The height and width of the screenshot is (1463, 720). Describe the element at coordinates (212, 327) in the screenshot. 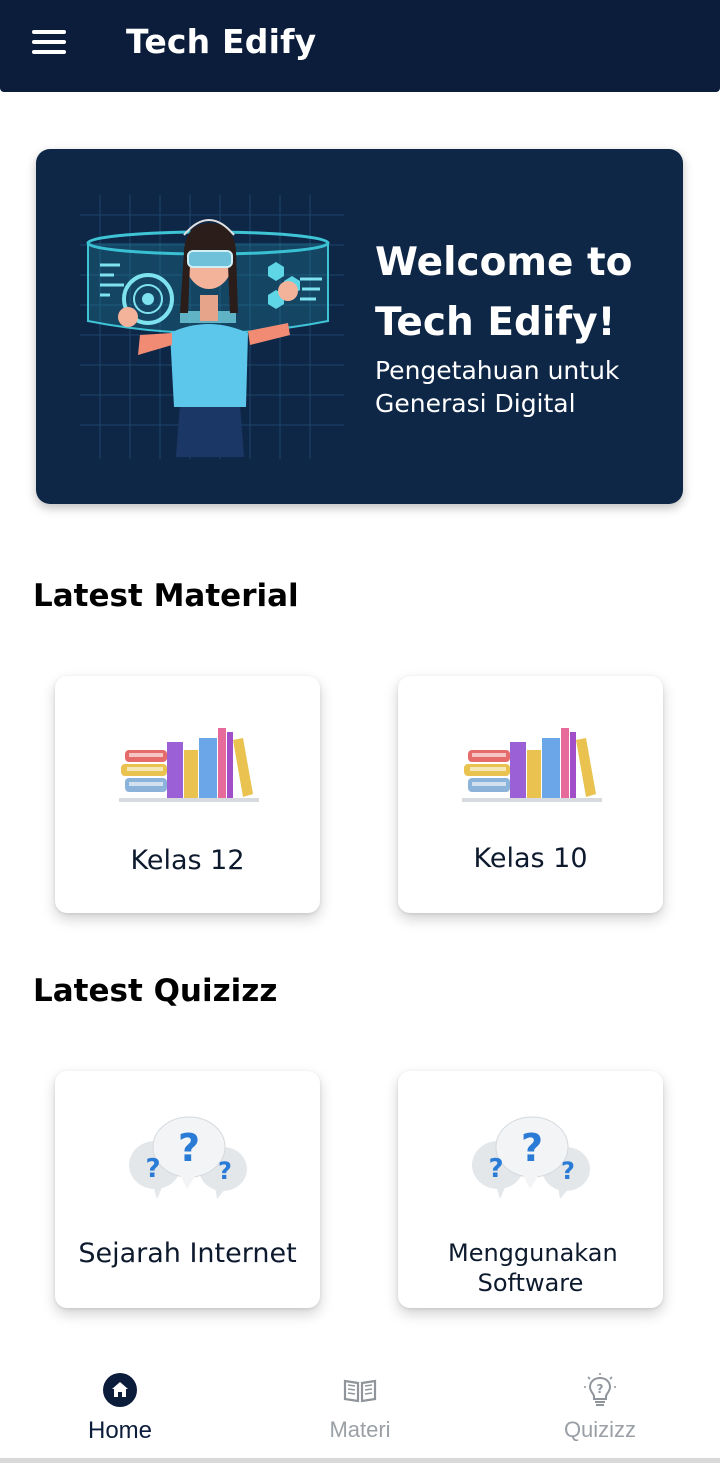

I see `vr-person-illustration` at that location.